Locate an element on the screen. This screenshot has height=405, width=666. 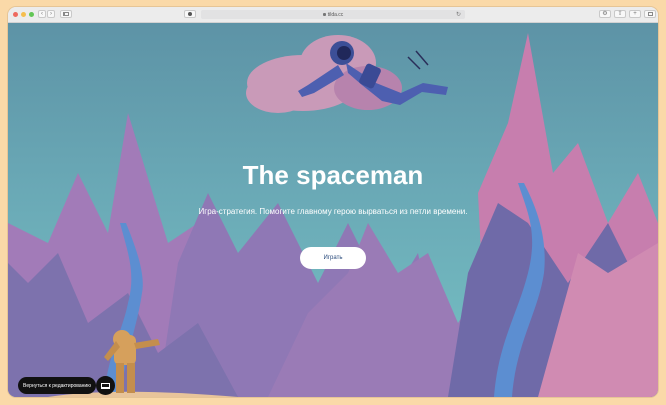
close-window-button is located at coordinates (15, 14).